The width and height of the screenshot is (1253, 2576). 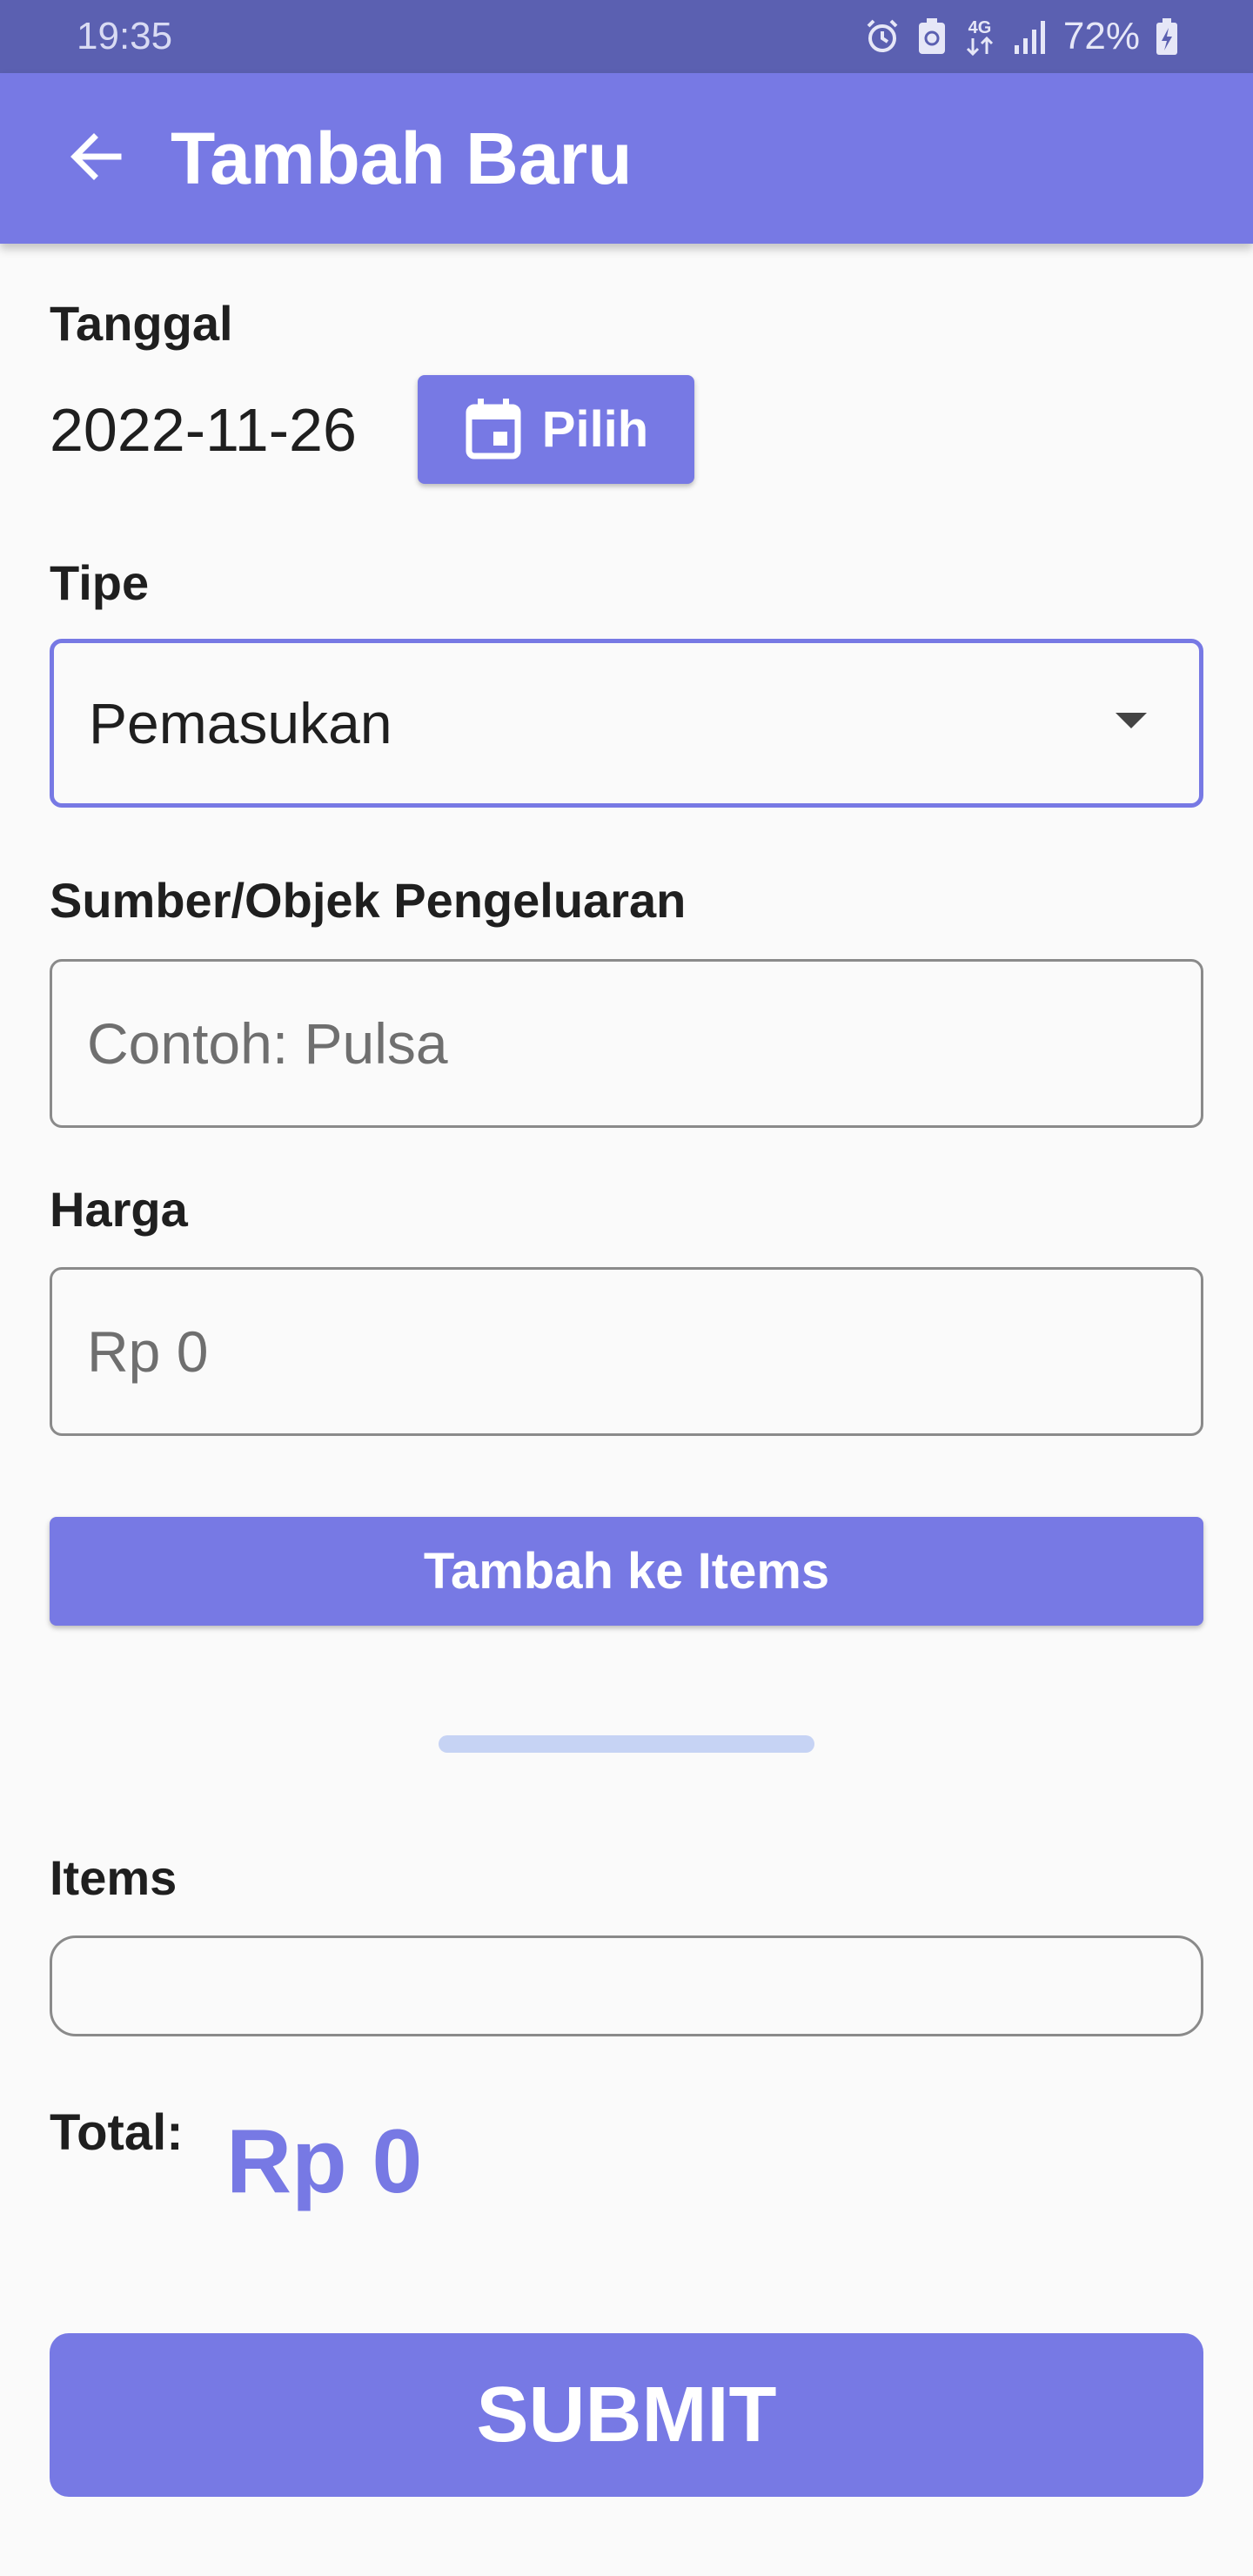 I want to click on source-label: Sumber/Objek Pengeluaran, so click(x=368, y=900).